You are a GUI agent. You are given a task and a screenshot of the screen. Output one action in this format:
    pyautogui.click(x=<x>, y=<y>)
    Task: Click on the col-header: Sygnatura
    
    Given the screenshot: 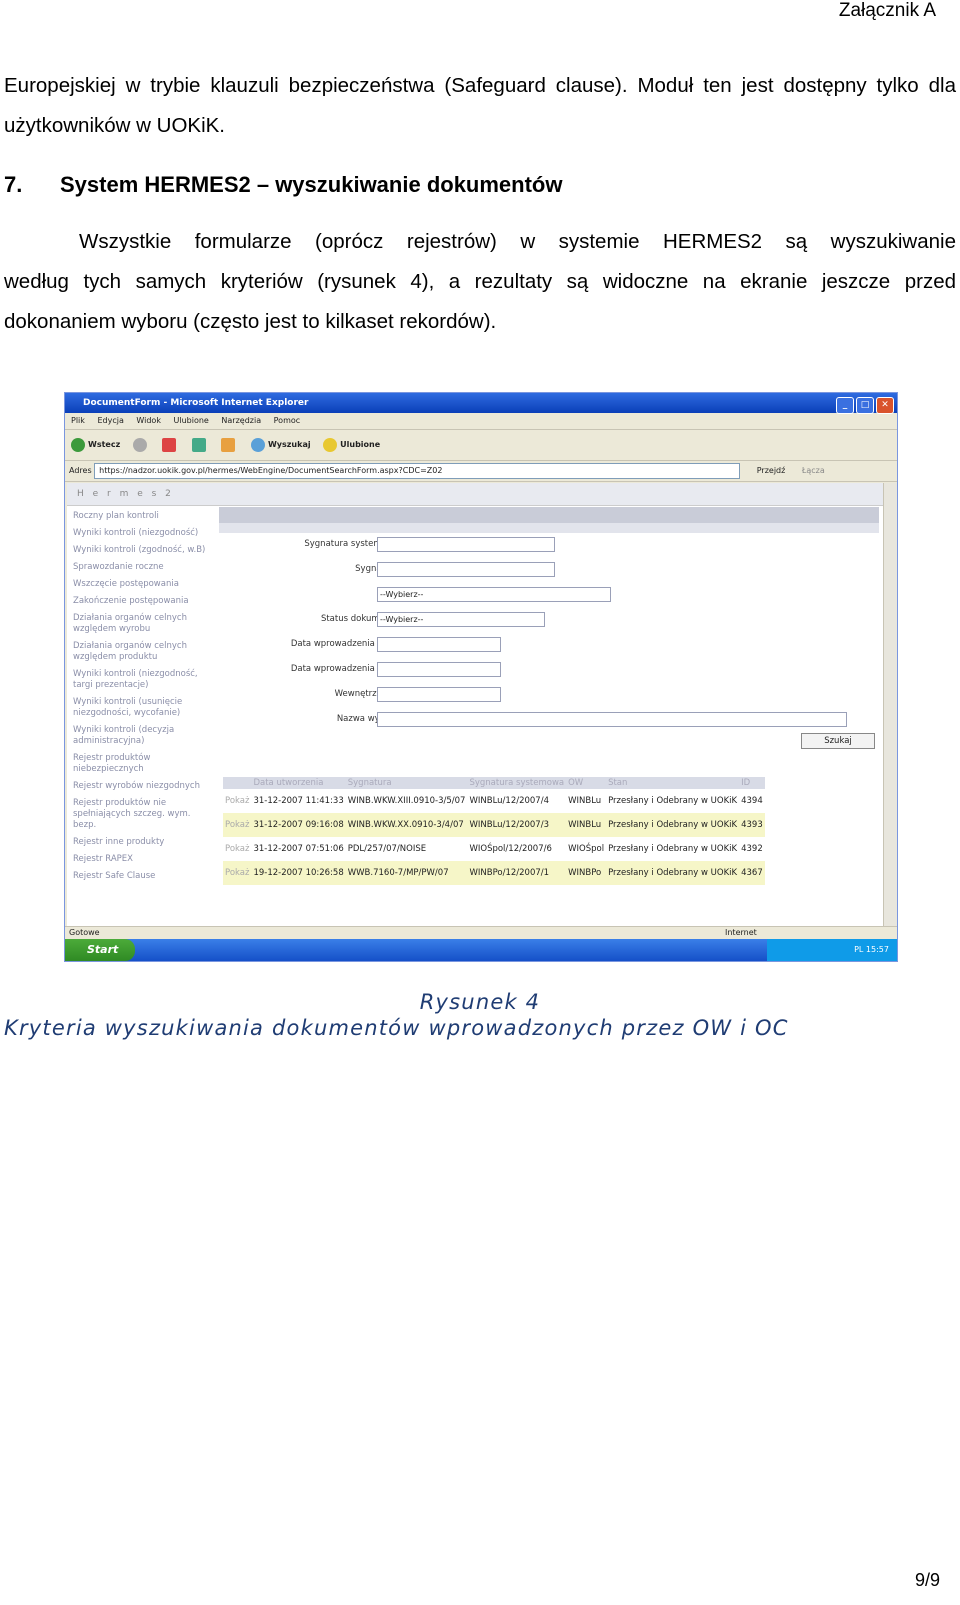 What is the action you would take?
    pyautogui.click(x=406, y=783)
    